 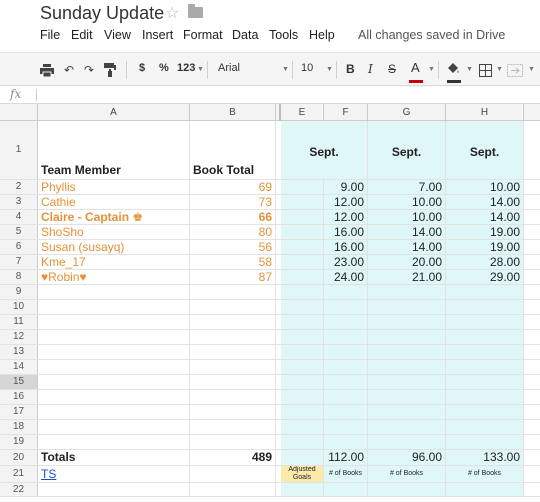 I want to click on row-header: 1, so click(x=19, y=150).